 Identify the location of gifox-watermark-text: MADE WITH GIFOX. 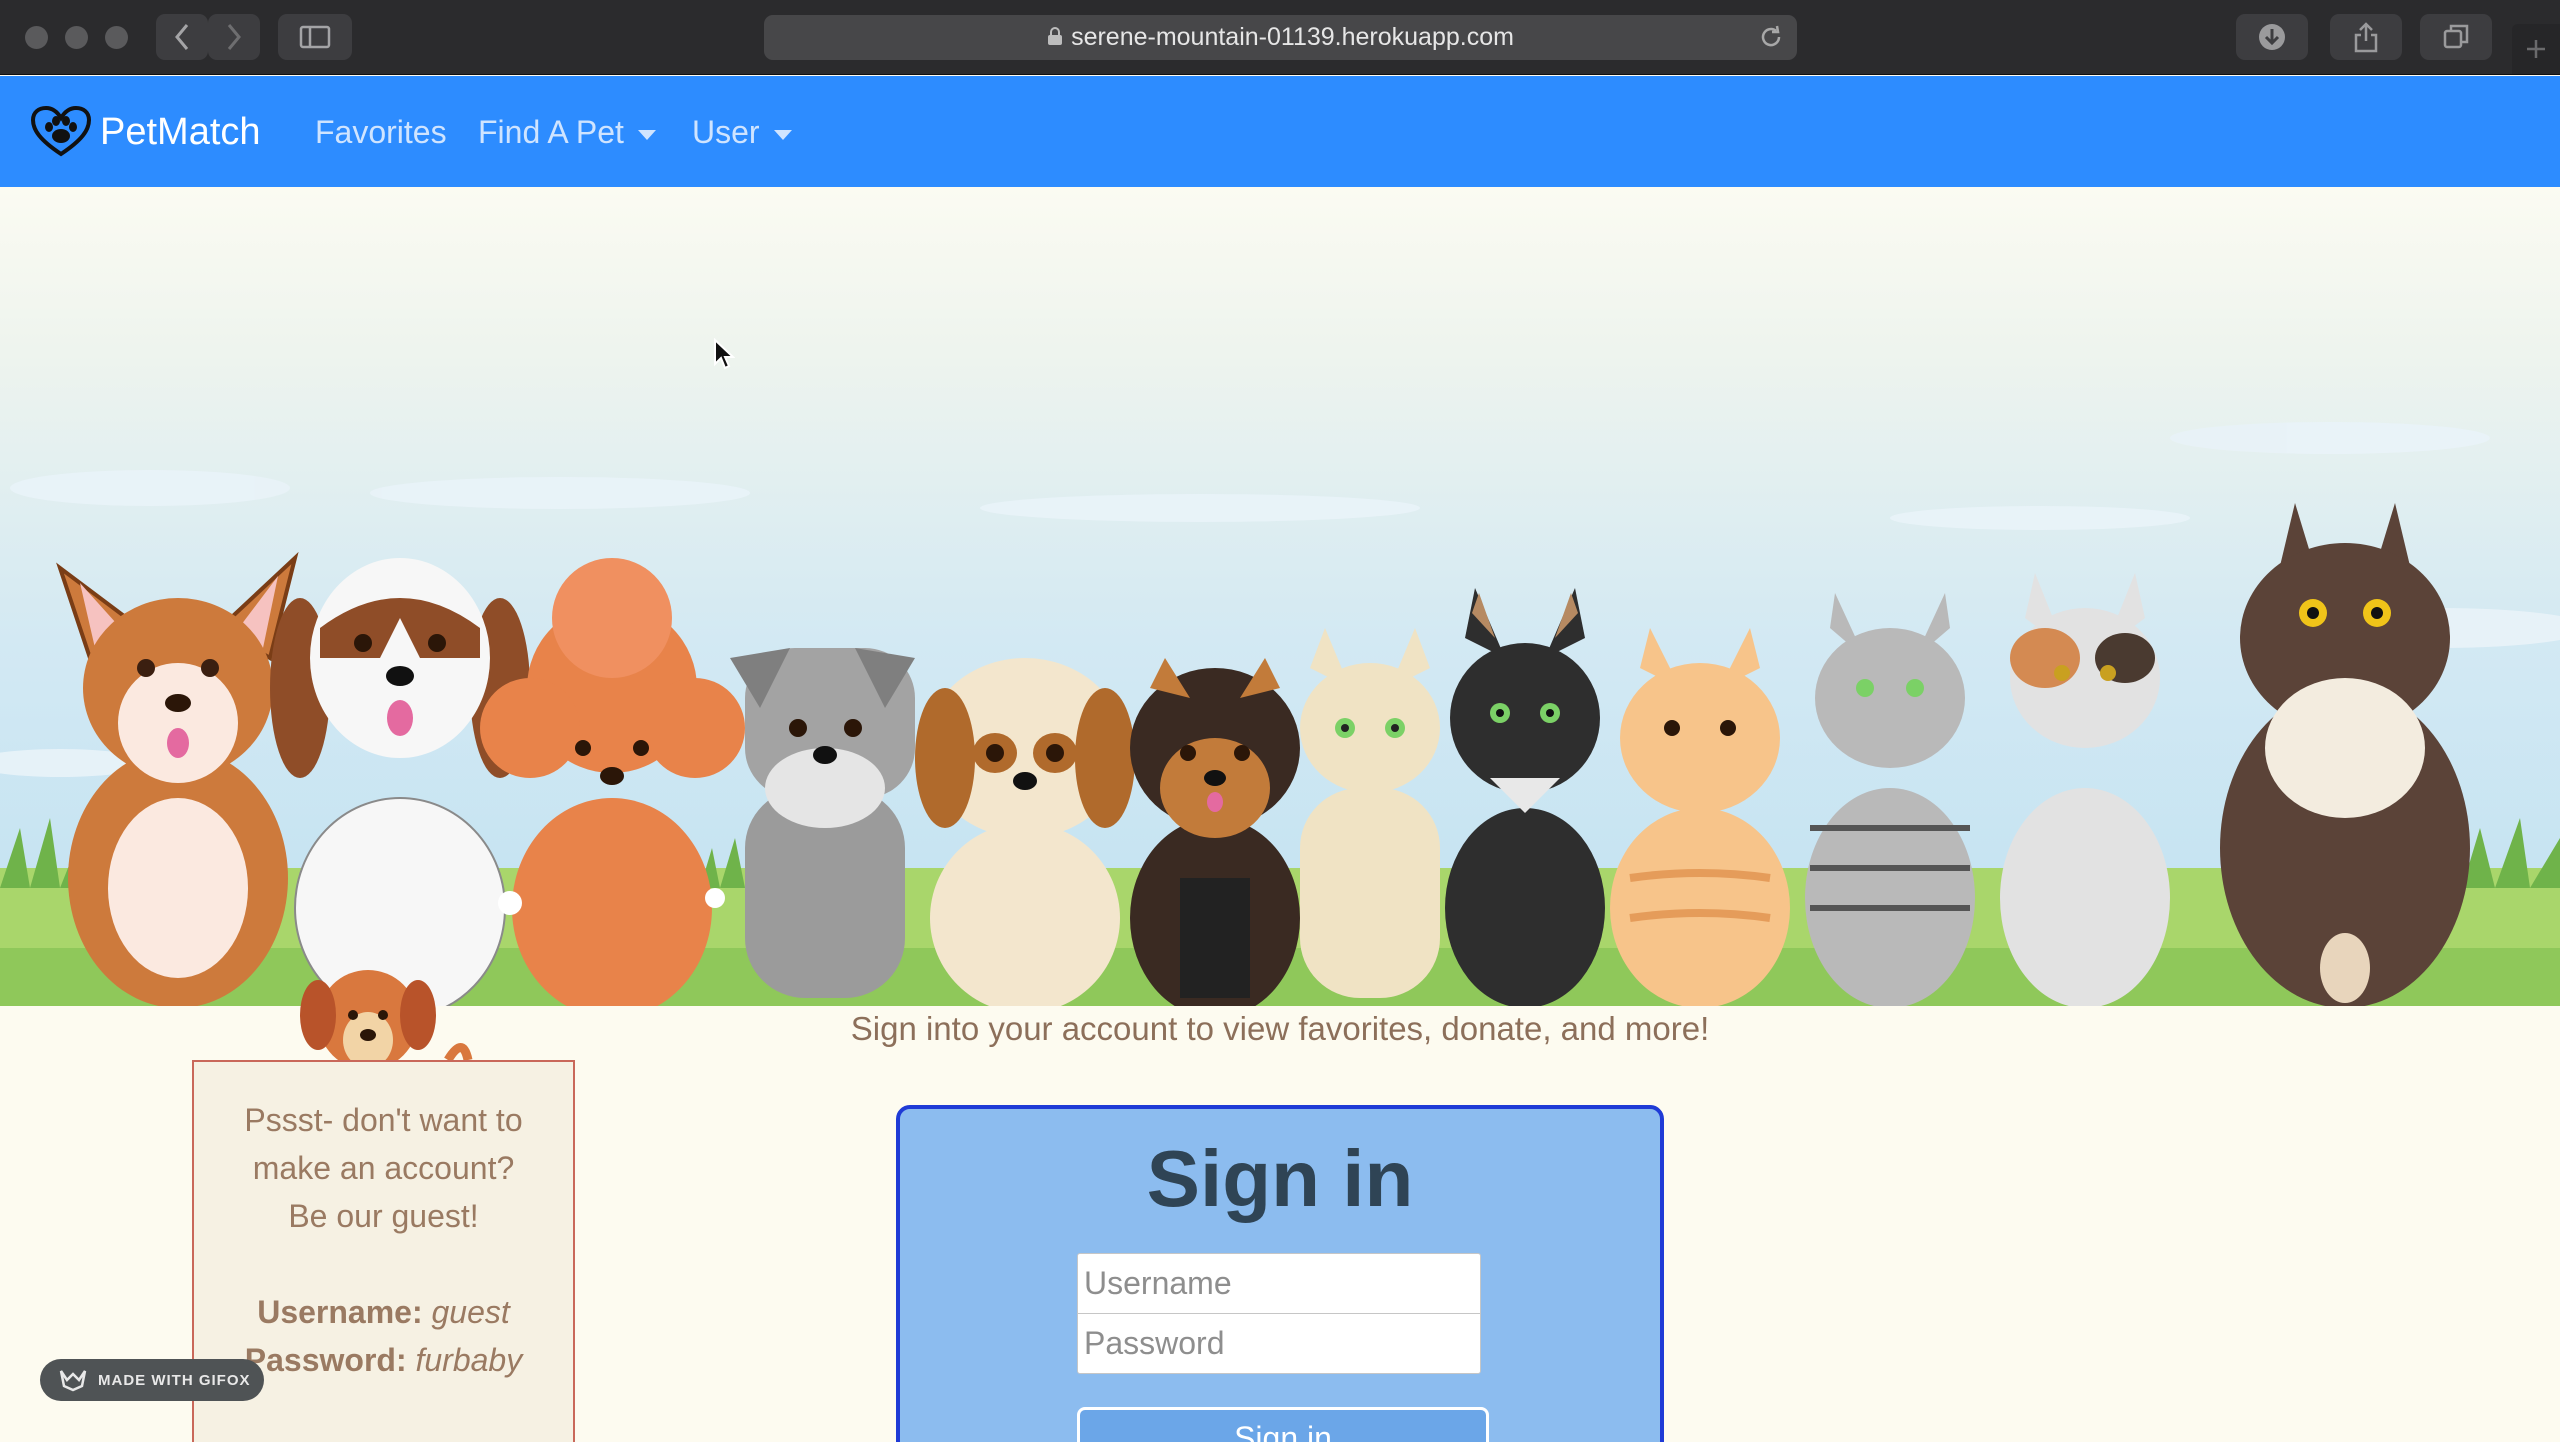
(174, 1380).